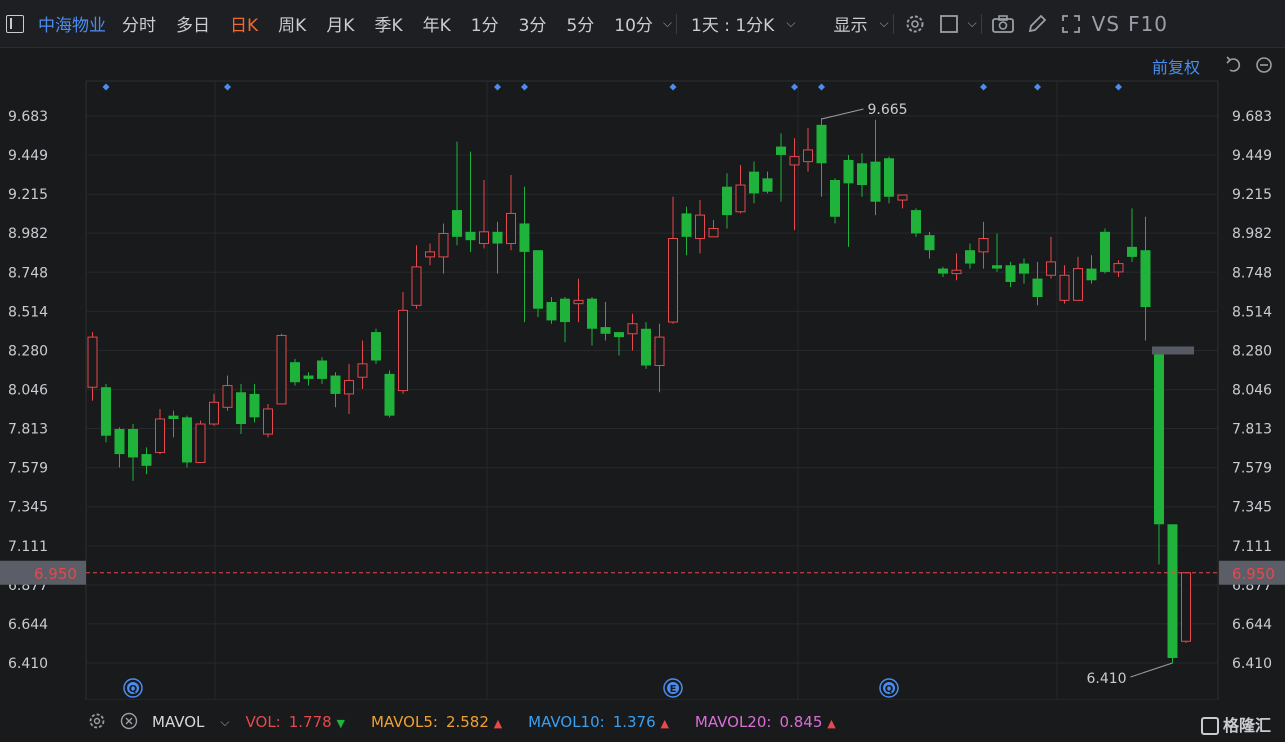 The height and width of the screenshot is (742, 1285). Describe the element at coordinates (340, 23) in the screenshot. I see `period-tab: 月K` at that location.